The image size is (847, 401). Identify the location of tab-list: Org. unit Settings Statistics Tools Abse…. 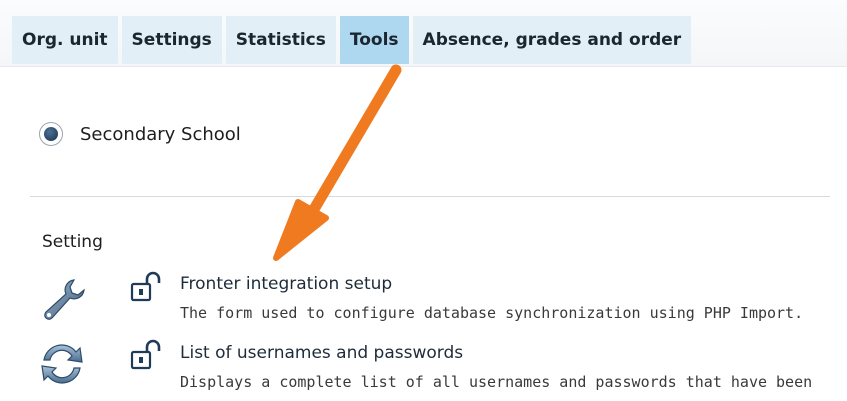
(352, 40).